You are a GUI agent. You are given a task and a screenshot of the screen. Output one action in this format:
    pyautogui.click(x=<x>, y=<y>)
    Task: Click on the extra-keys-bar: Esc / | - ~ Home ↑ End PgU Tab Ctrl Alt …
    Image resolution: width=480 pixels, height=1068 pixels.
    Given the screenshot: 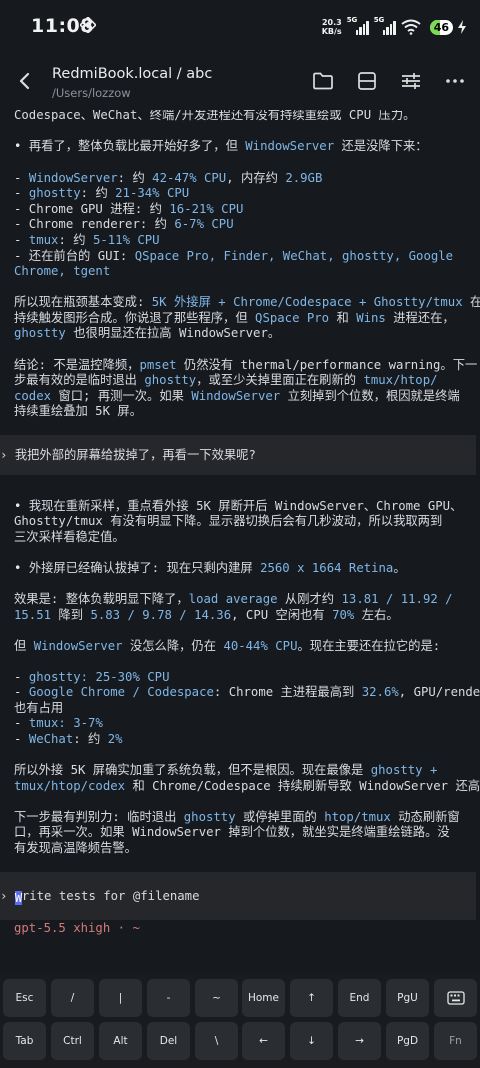 What is the action you would take?
    pyautogui.click(x=240, y=1021)
    